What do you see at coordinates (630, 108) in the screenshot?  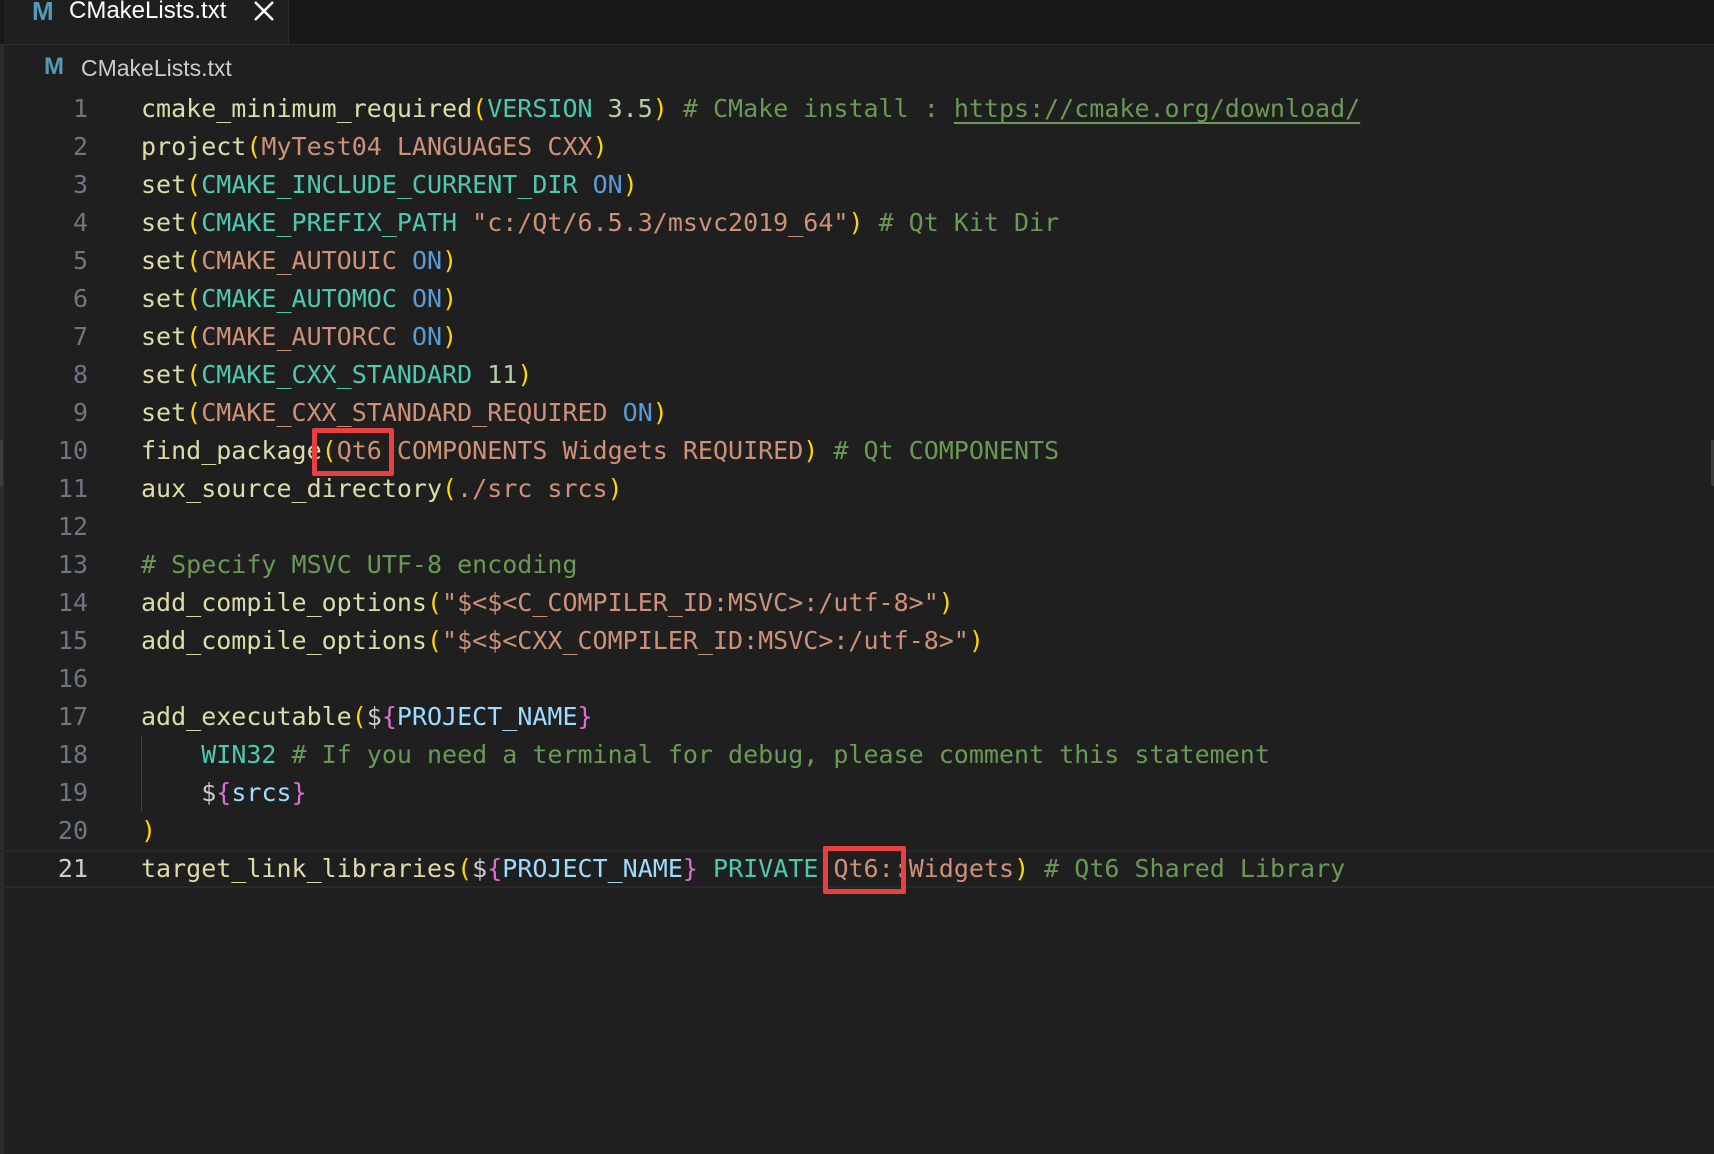 I see `code-token: 3.5` at bounding box center [630, 108].